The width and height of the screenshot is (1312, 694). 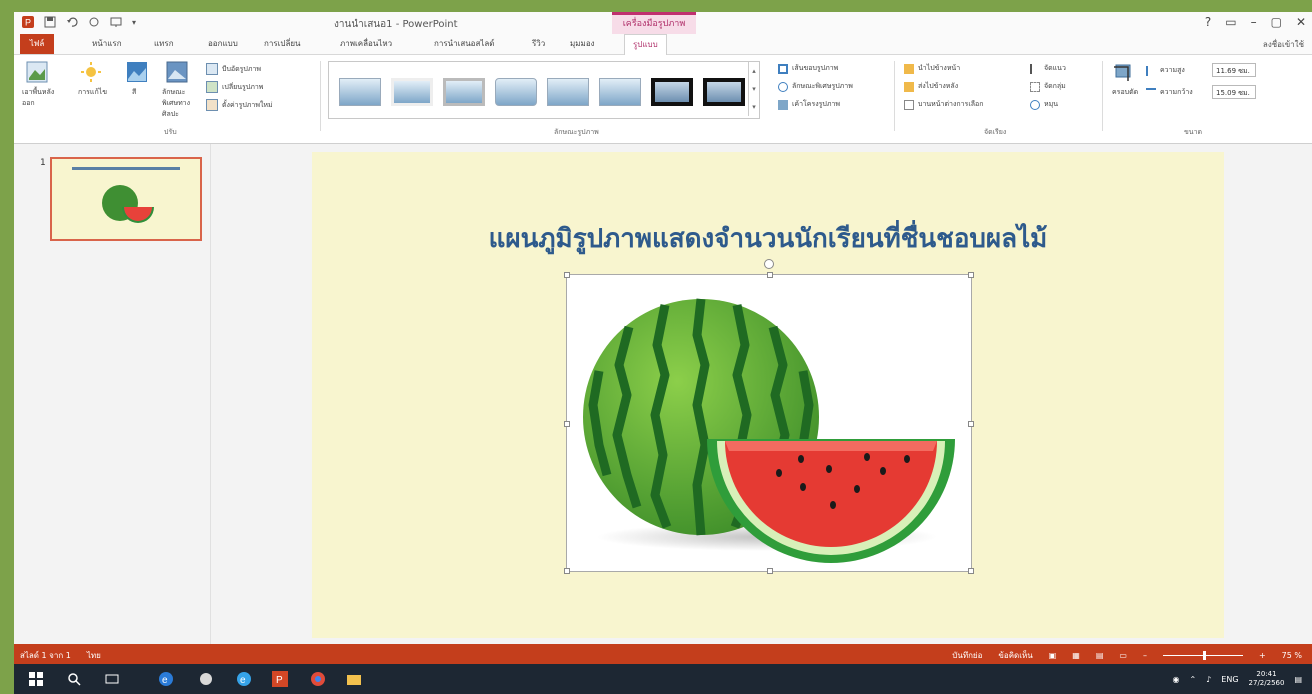 What do you see at coordinates (1125, 78) in the screenshot?
I see `crop-button: ครอบตัด` at bounding box center [1125, 78].